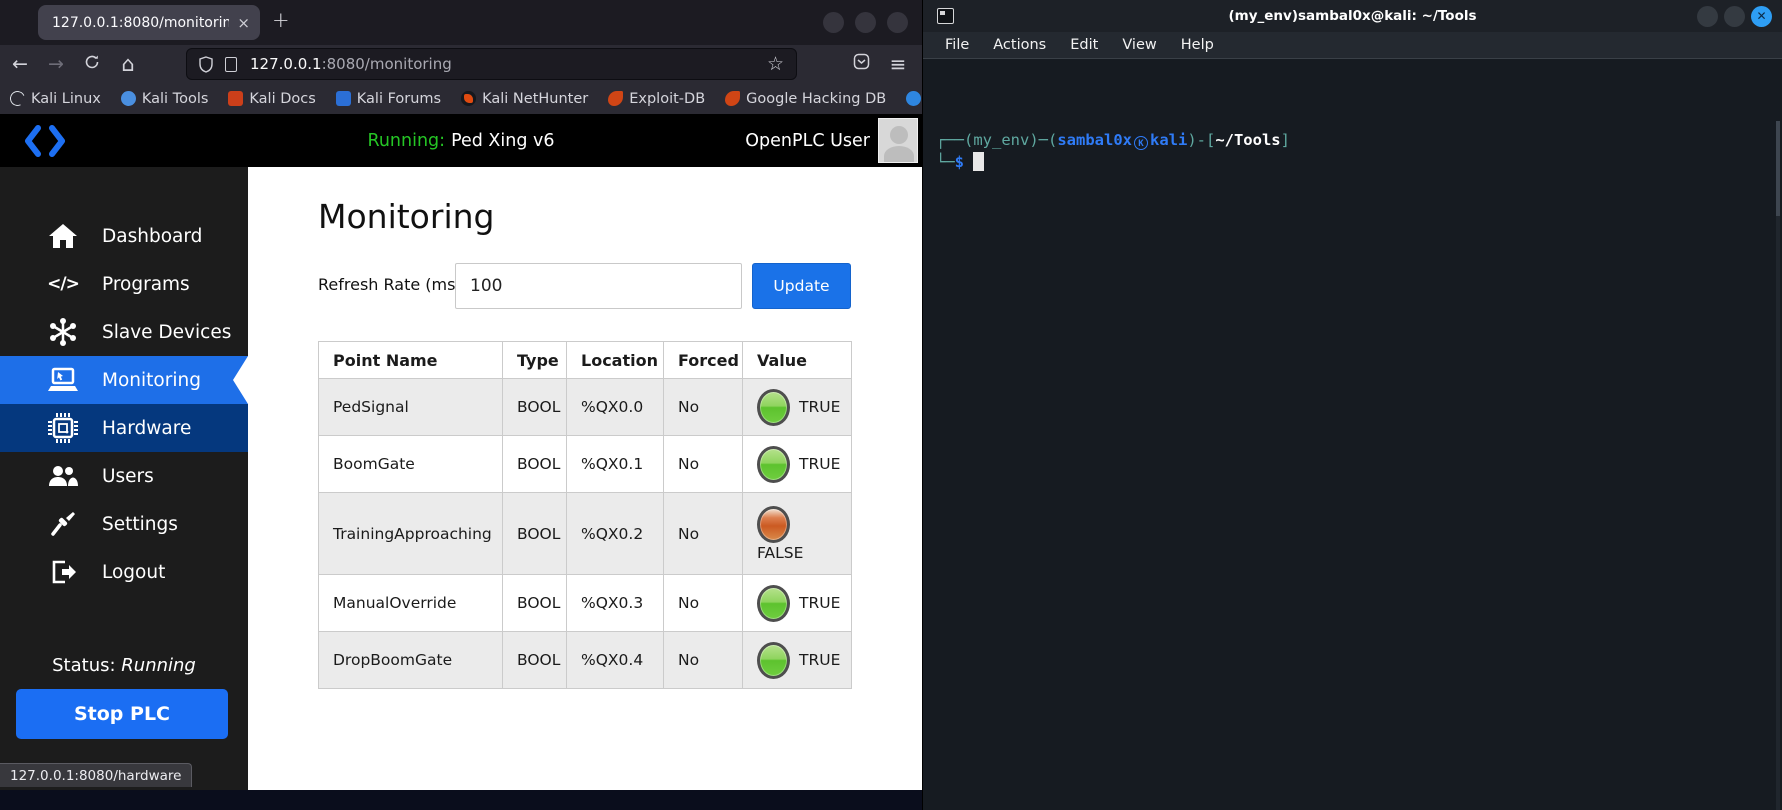  Describe the element at coordinates (236, 98) in the screenshot. I see `kali-docs-icon` at that location.